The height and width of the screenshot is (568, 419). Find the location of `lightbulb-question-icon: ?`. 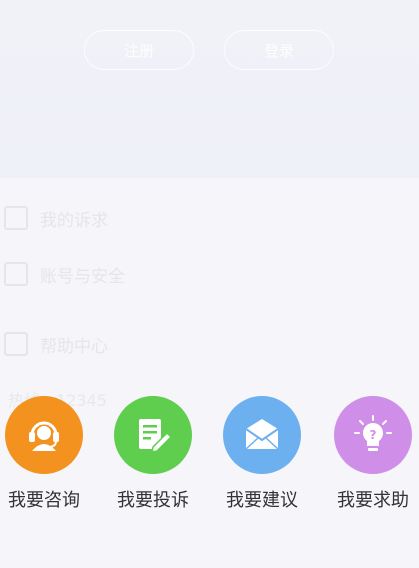

lightbulb-question-icon: ? is located at coordinates (373, 435).